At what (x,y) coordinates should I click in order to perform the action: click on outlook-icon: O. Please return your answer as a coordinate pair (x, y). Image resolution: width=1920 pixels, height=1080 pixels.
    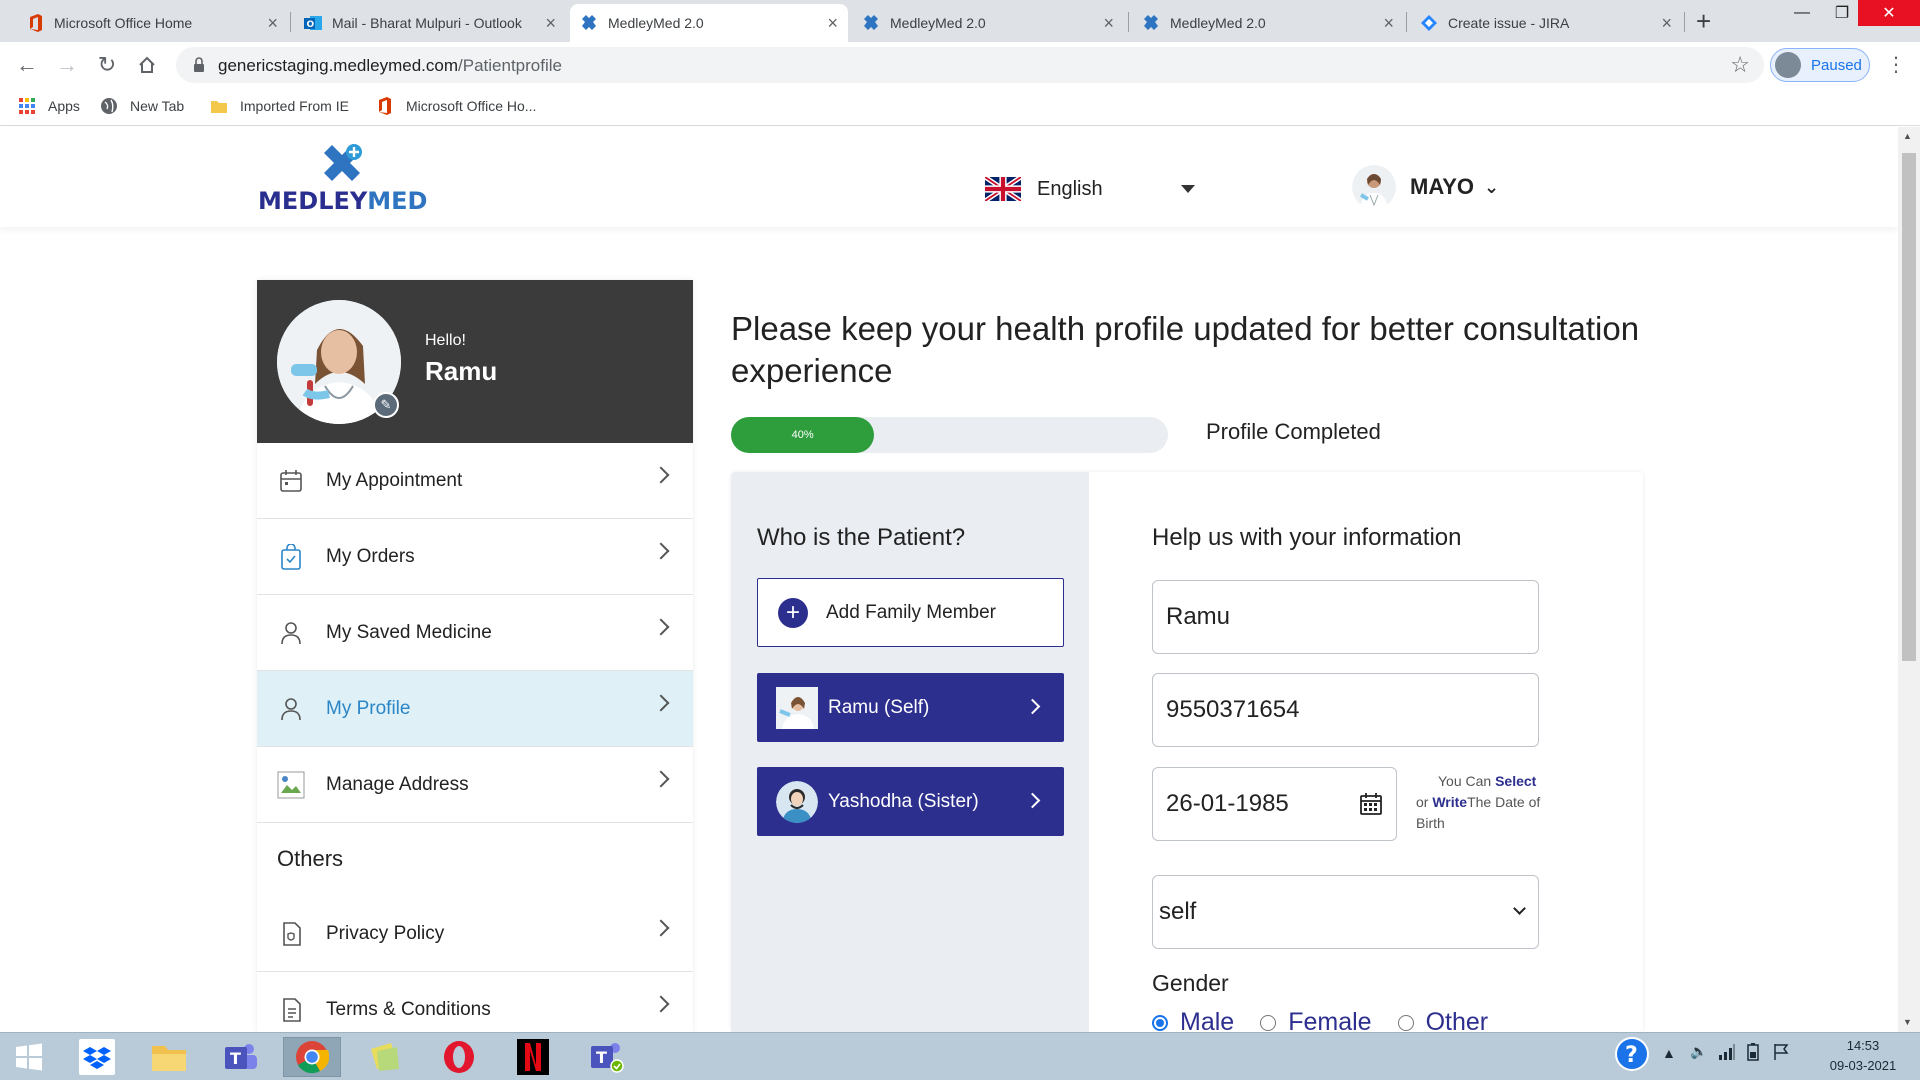
    Looking at the image, I should click on (313, 23).